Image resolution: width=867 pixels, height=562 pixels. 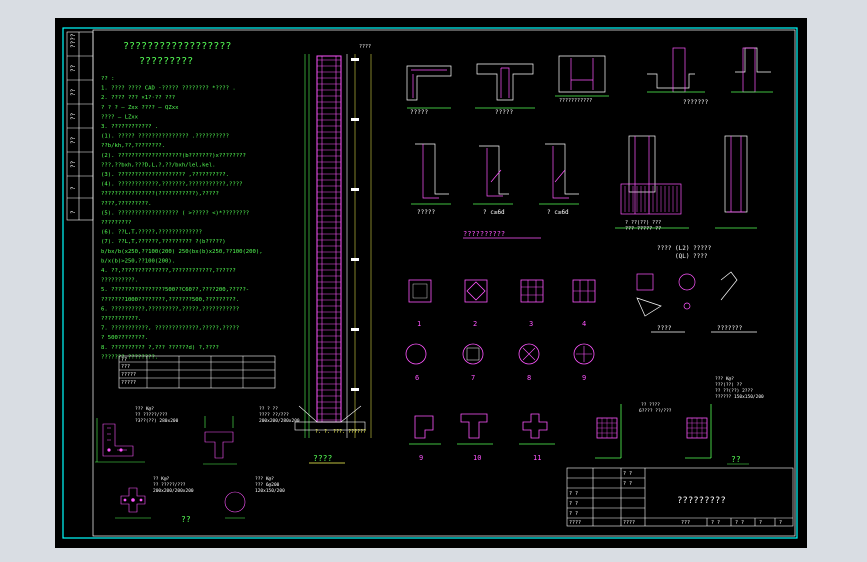 What do you see at coordinates (627, 474) in the screenshot?
I see `tb-cell-0: ? ?` at bounding box center [627, 474].